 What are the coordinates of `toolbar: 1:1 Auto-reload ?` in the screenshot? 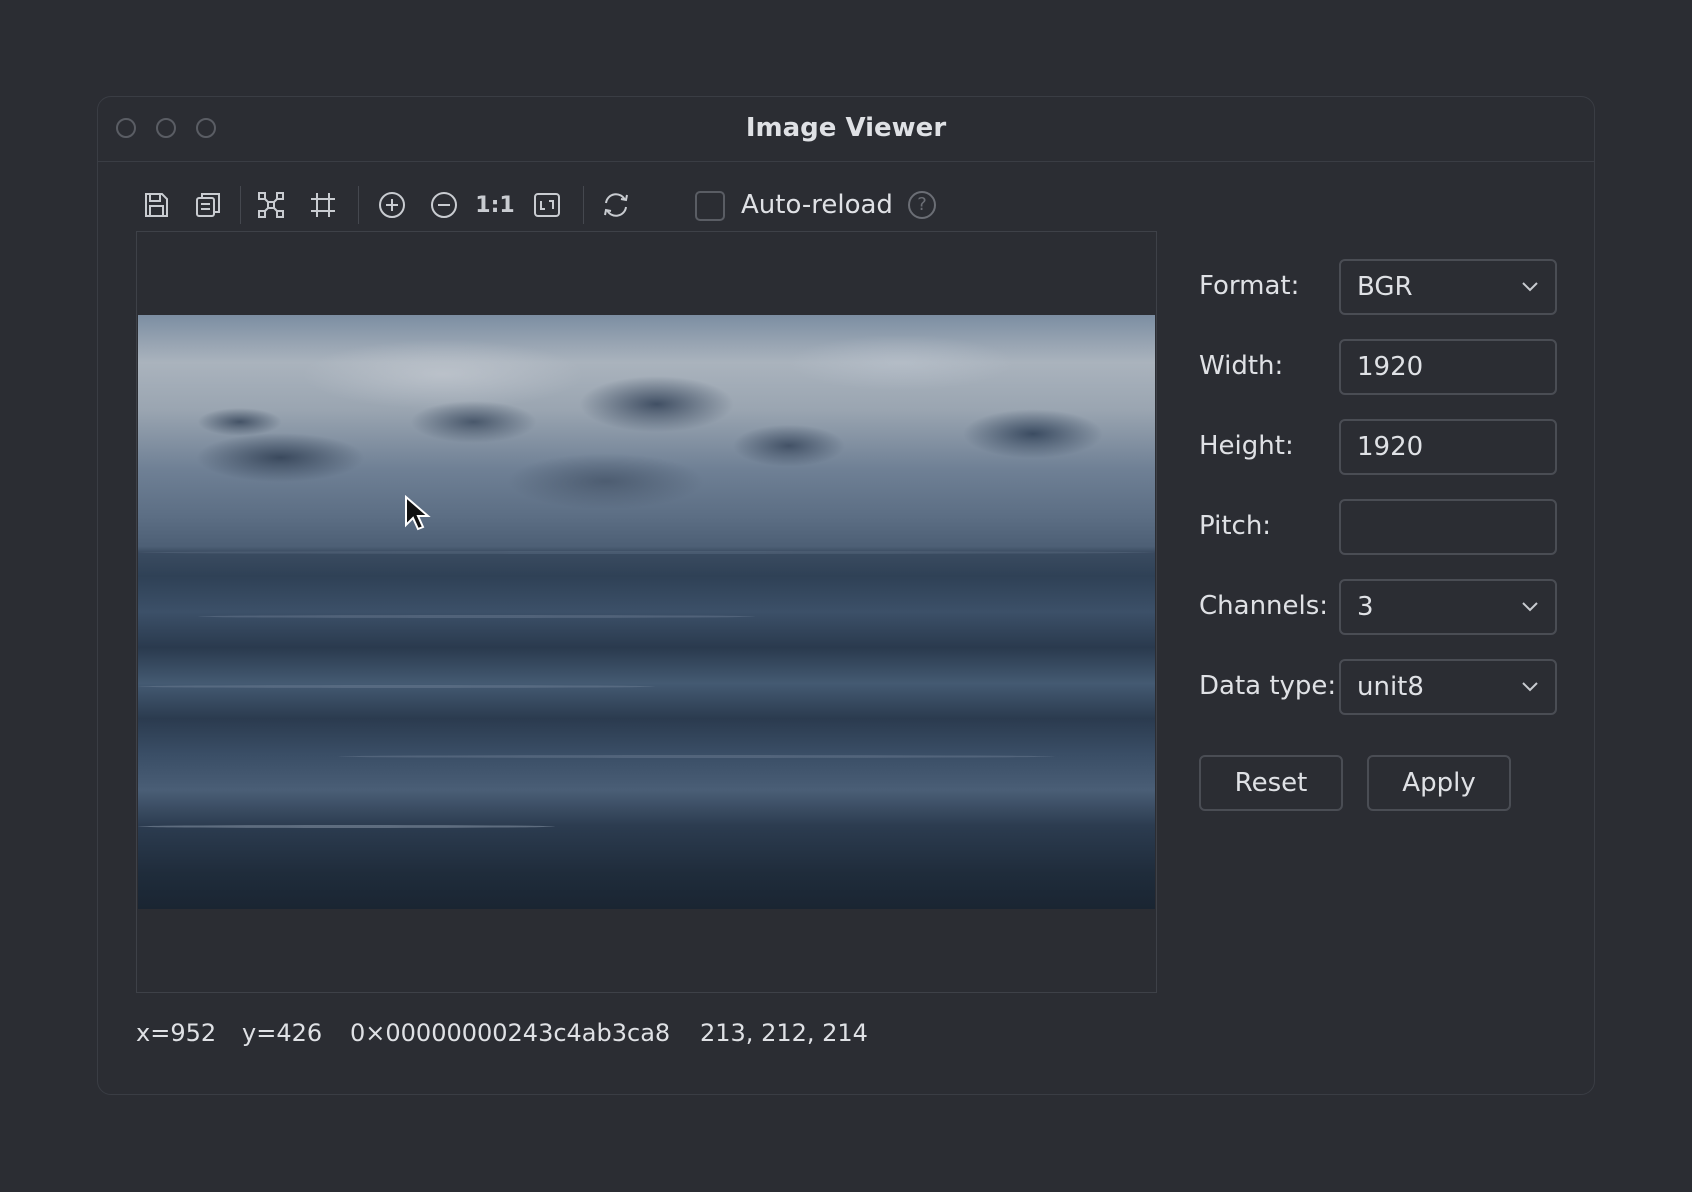 It's located at (865, 205).